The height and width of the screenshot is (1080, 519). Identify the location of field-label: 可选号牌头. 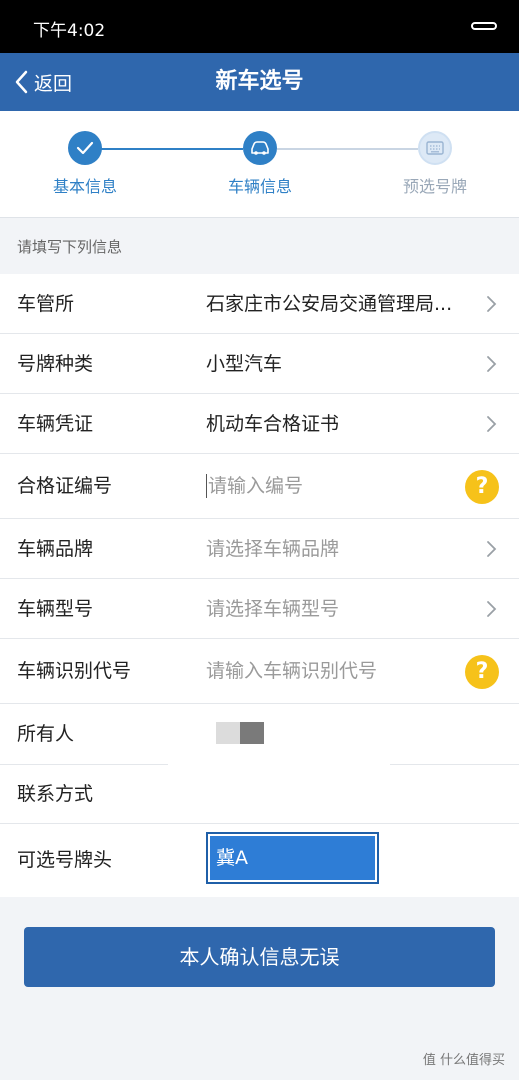
(65, 860).